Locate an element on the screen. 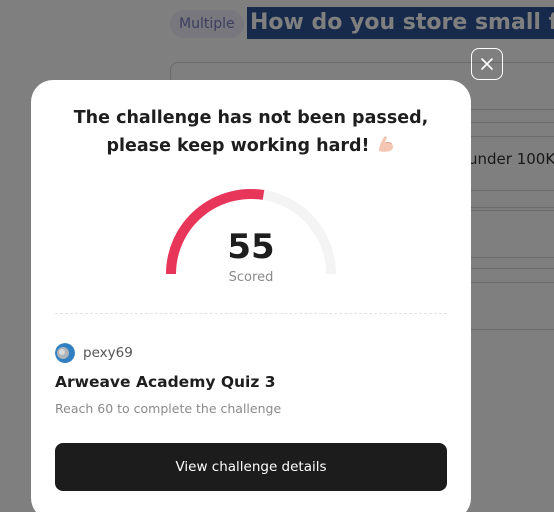 The image size is (554, 512). close-button is located at coordinates (487, 64).